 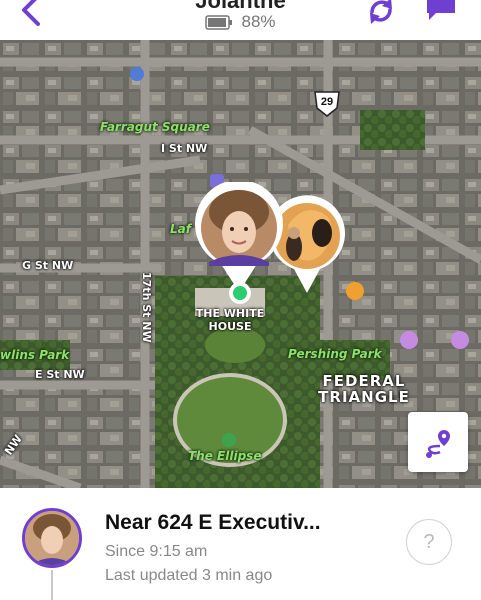 I want to click on refresh-icon, so click(x=381, y=12).